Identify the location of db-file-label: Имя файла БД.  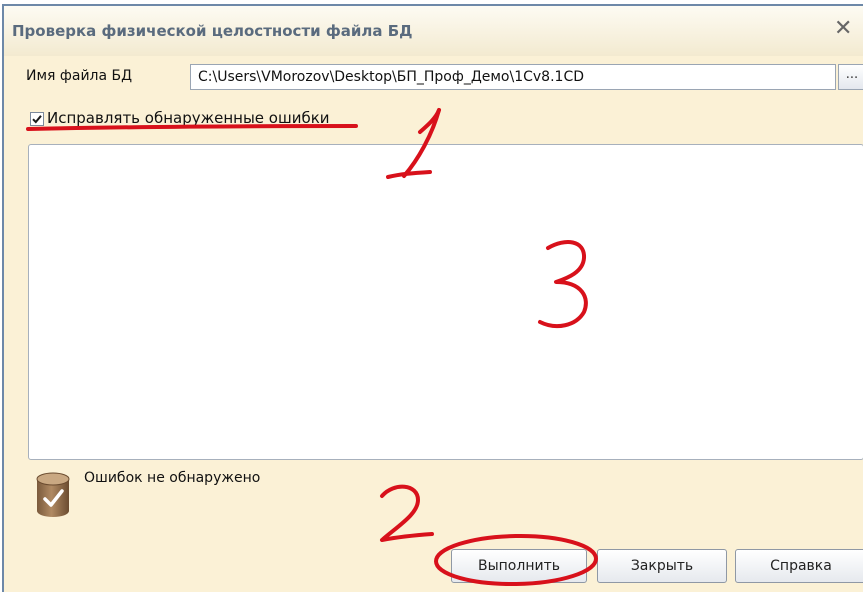
(79, 76).